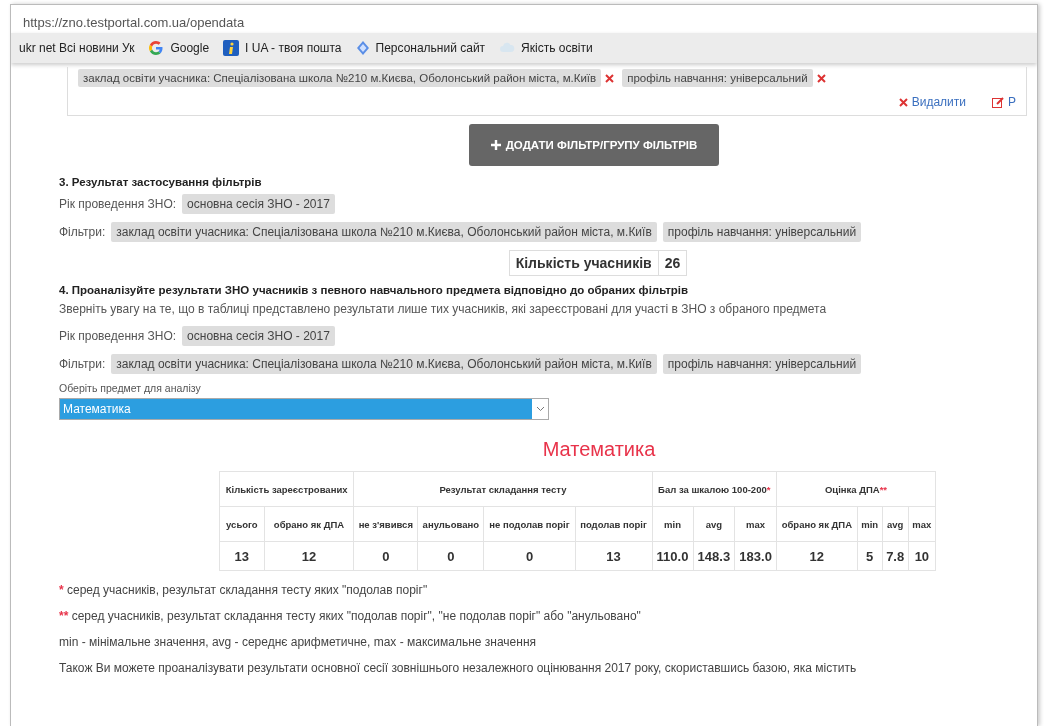  What do you see at coordinates (242, 524) in the screenshot?
I see `column-header: усього` at bounding box center [242, 524].